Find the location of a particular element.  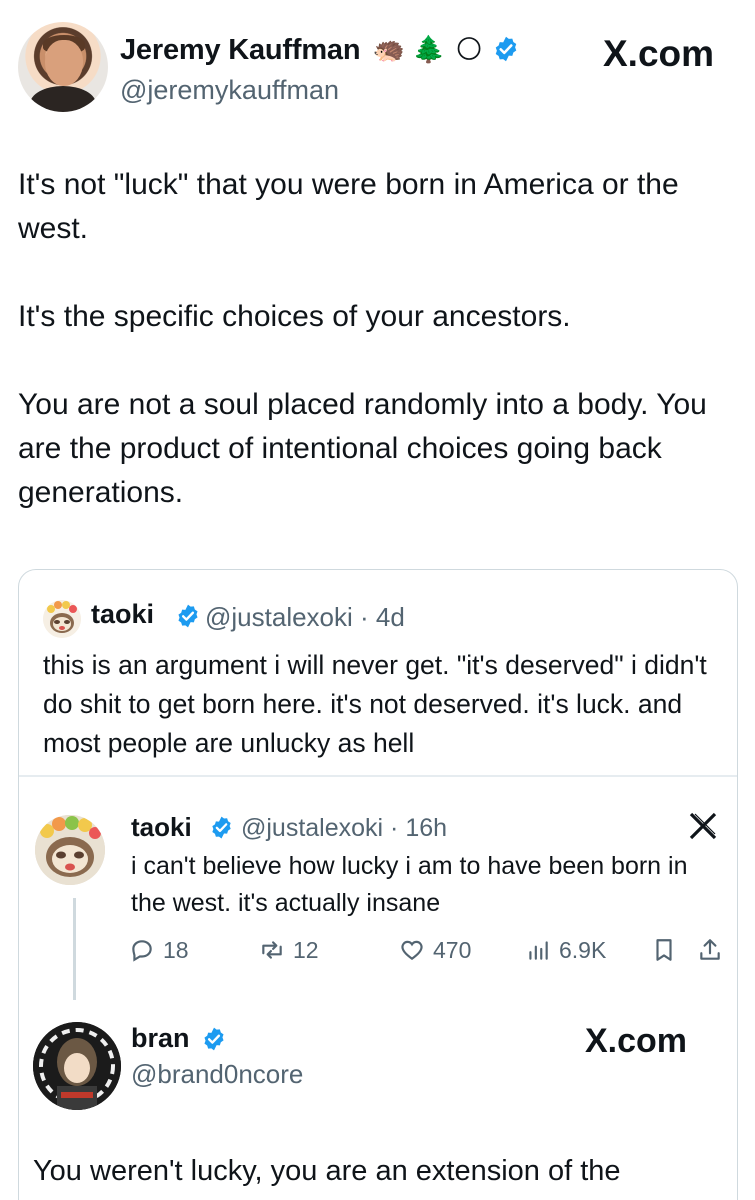

bookmark-button is located at coordinates (664, 950).